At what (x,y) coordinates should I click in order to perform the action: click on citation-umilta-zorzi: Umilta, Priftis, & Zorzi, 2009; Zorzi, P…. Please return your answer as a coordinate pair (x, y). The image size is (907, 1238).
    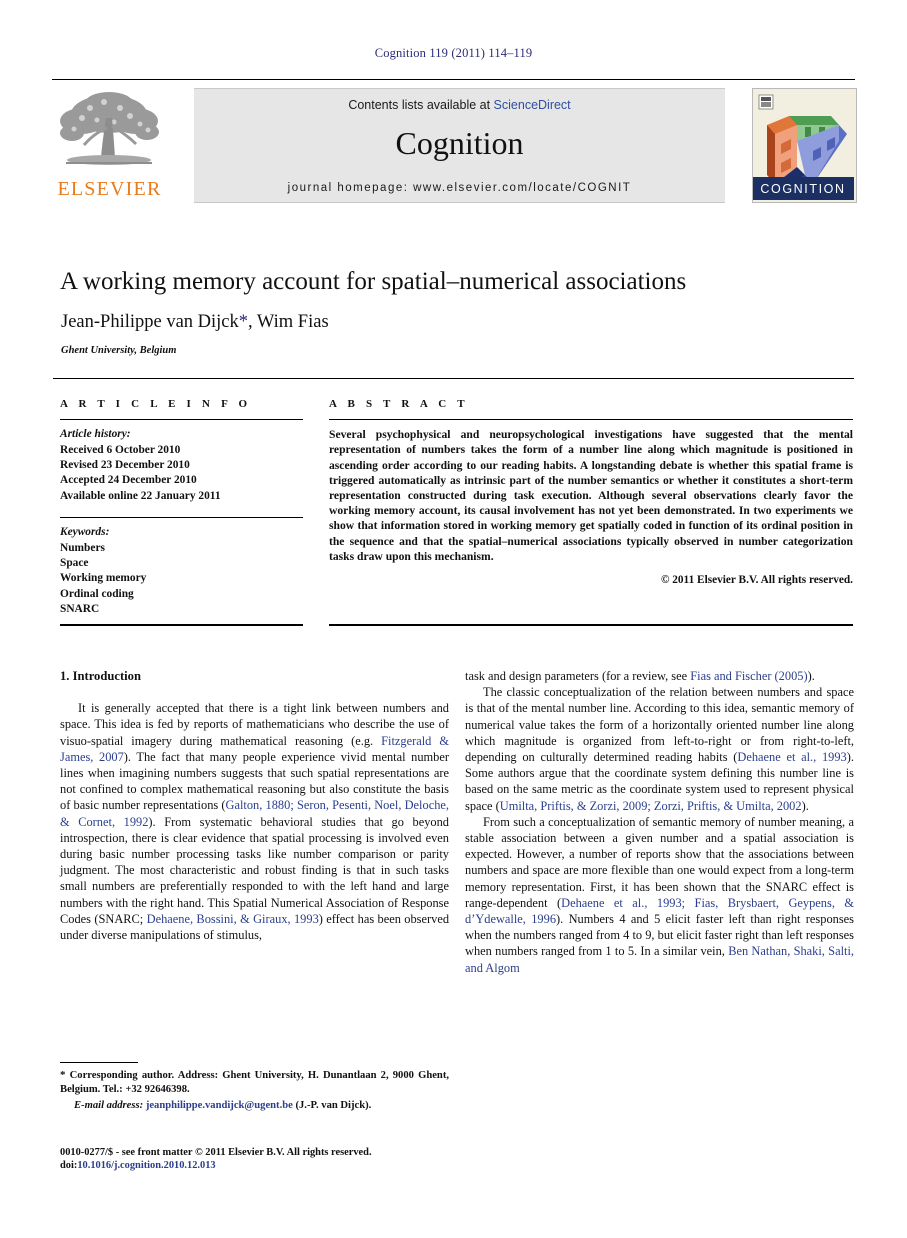
    Looking at the image, I should click on (651, 806).